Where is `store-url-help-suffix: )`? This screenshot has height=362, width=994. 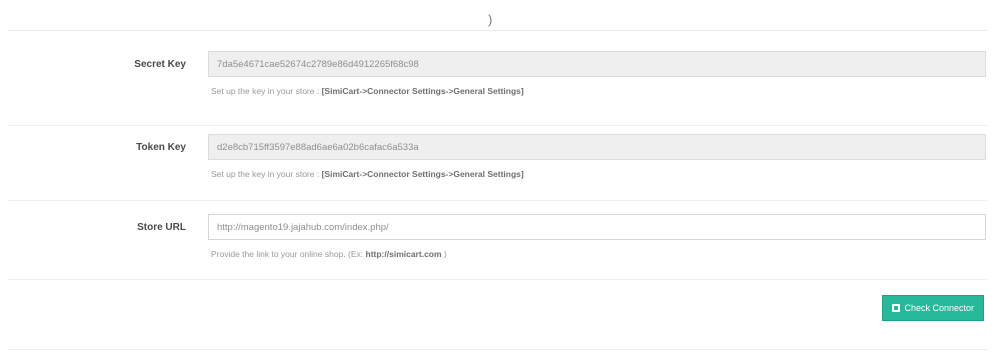 store-url-help-suffix: ) is located at coordinates (445, 254).